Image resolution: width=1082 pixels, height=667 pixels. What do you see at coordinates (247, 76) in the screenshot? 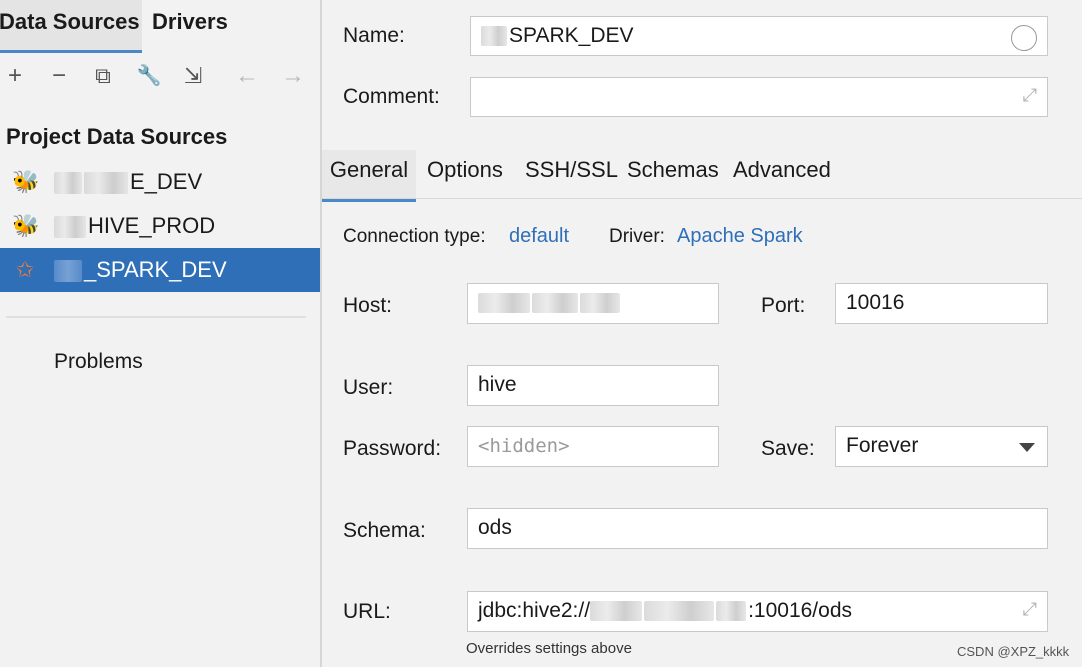
I see `back-arrow-icon: ←` at bounding box center [247, 76].